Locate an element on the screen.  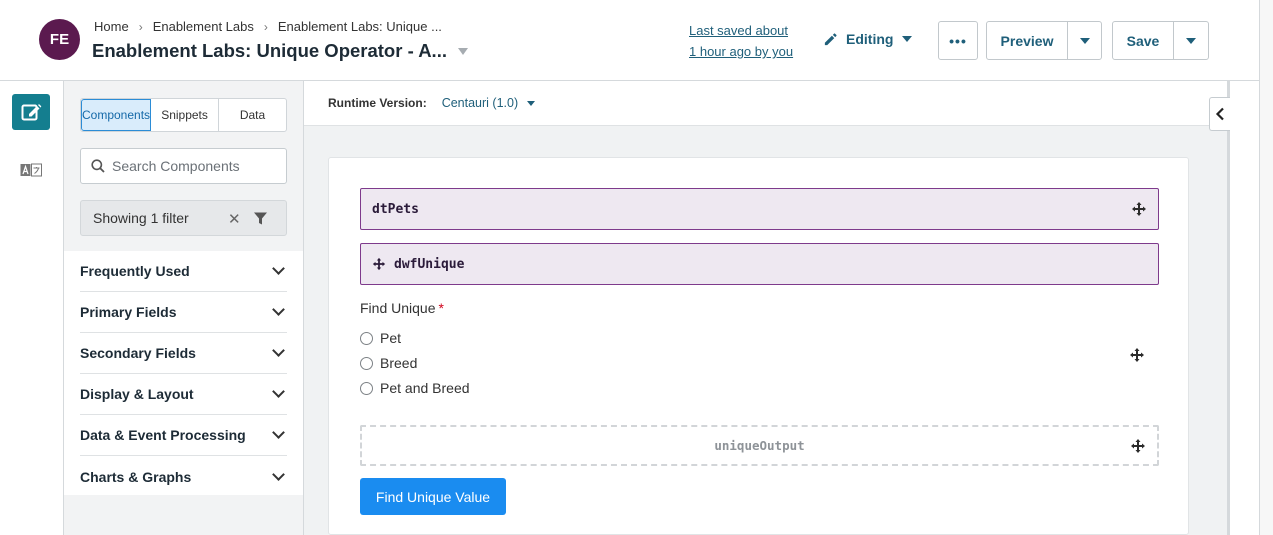
preview-dropdown-button is located at coordinates (1084, 40).